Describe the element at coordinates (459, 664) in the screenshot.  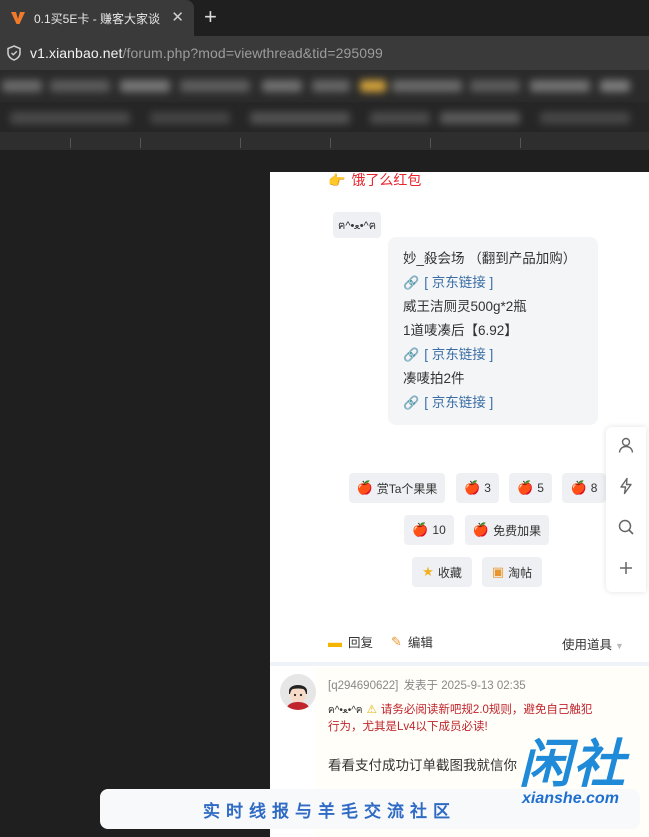
I see `post-divider` at that location.